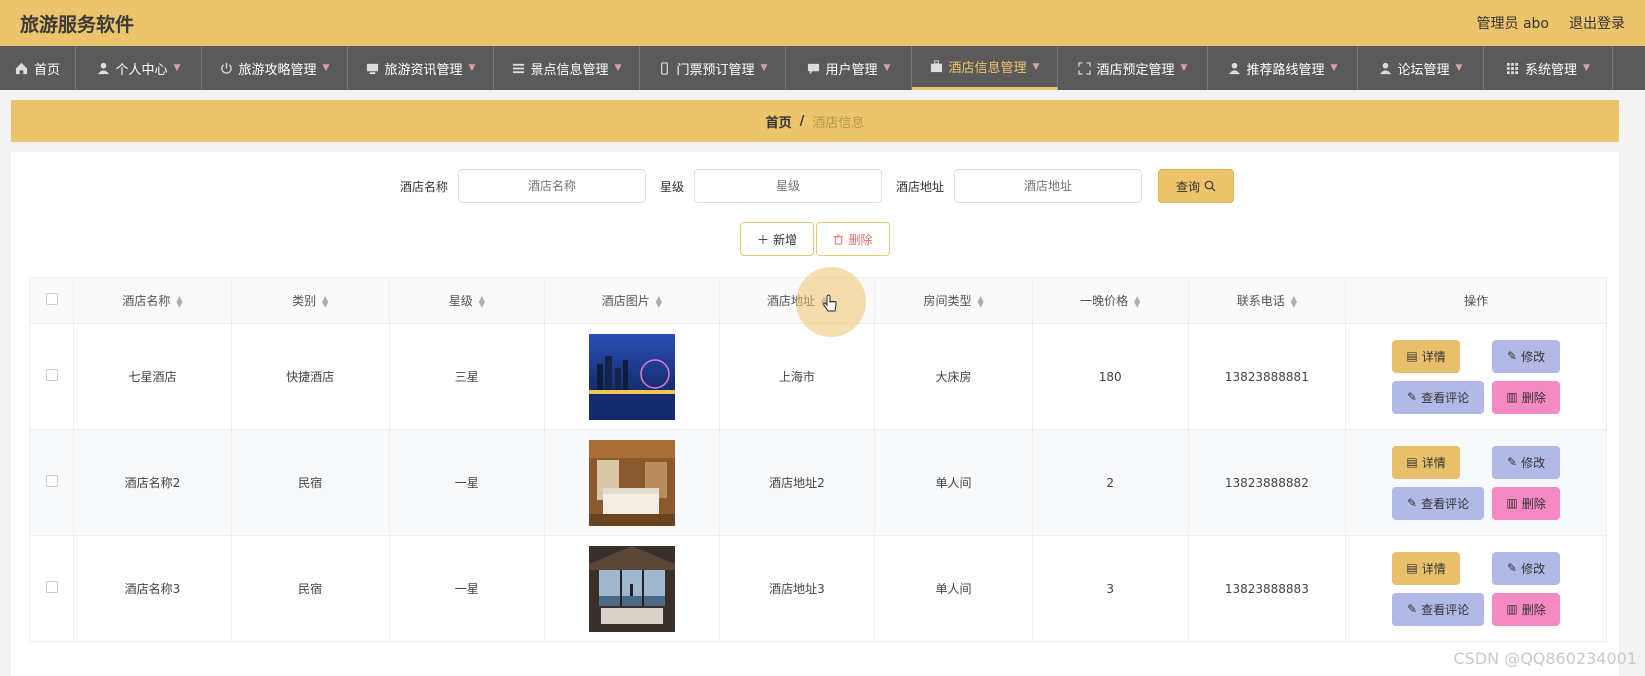 The width and height of the screenshot is (1645, 676). What do you see at coordinates (936, 66) in the screenshot?
I see `briefcase-icon` at bounding box center [936, 66].